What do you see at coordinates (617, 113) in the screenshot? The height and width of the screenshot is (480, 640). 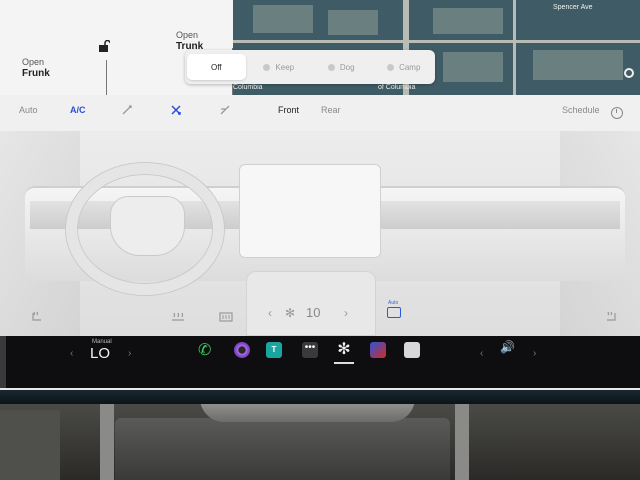 I see `clock-icon` at bounding box center [617, 113].